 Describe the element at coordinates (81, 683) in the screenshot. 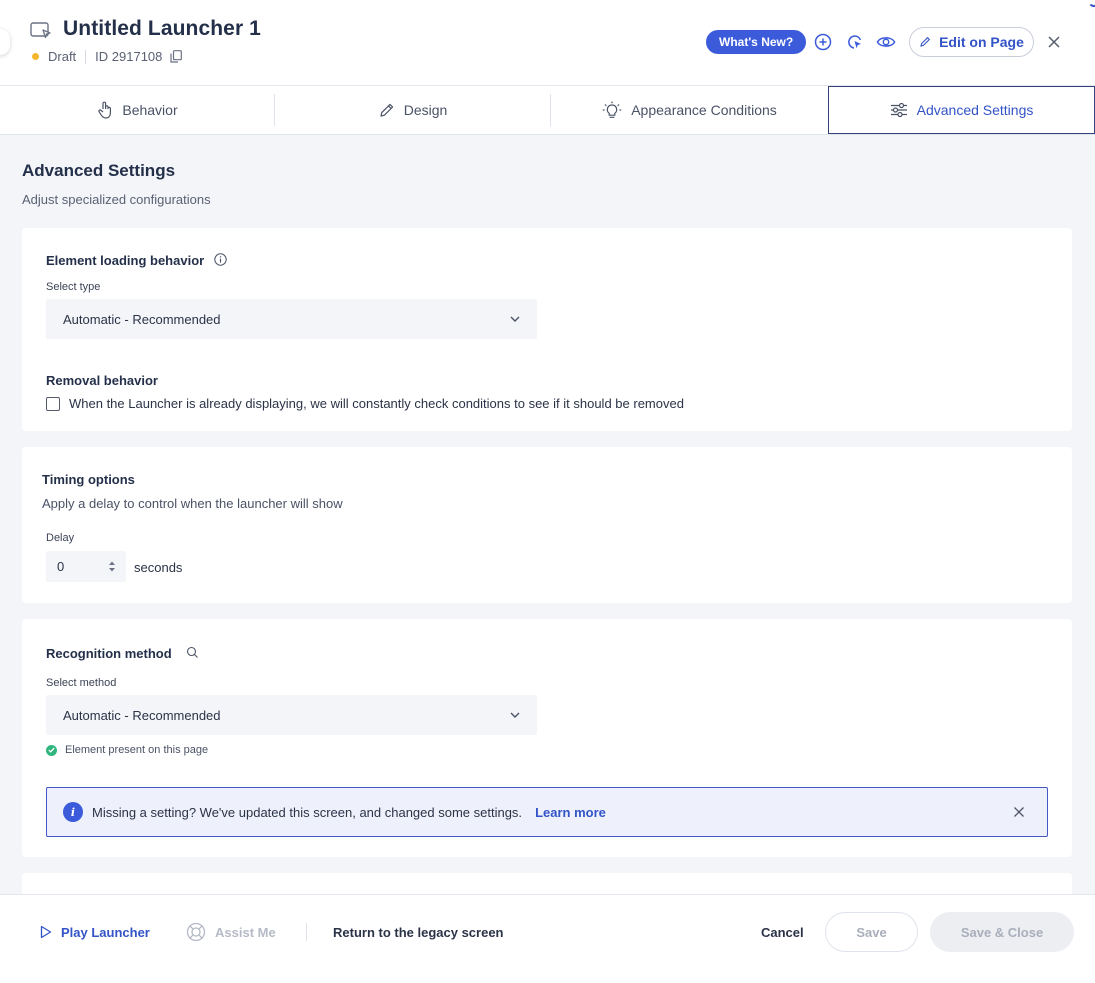

I see `select-method-label: Select method` at that location.